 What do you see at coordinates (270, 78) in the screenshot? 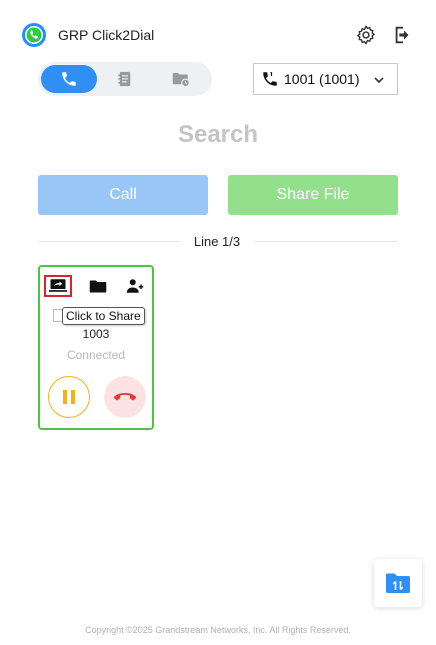
I see `phone-line-icon` at bounding box center [270, 78].